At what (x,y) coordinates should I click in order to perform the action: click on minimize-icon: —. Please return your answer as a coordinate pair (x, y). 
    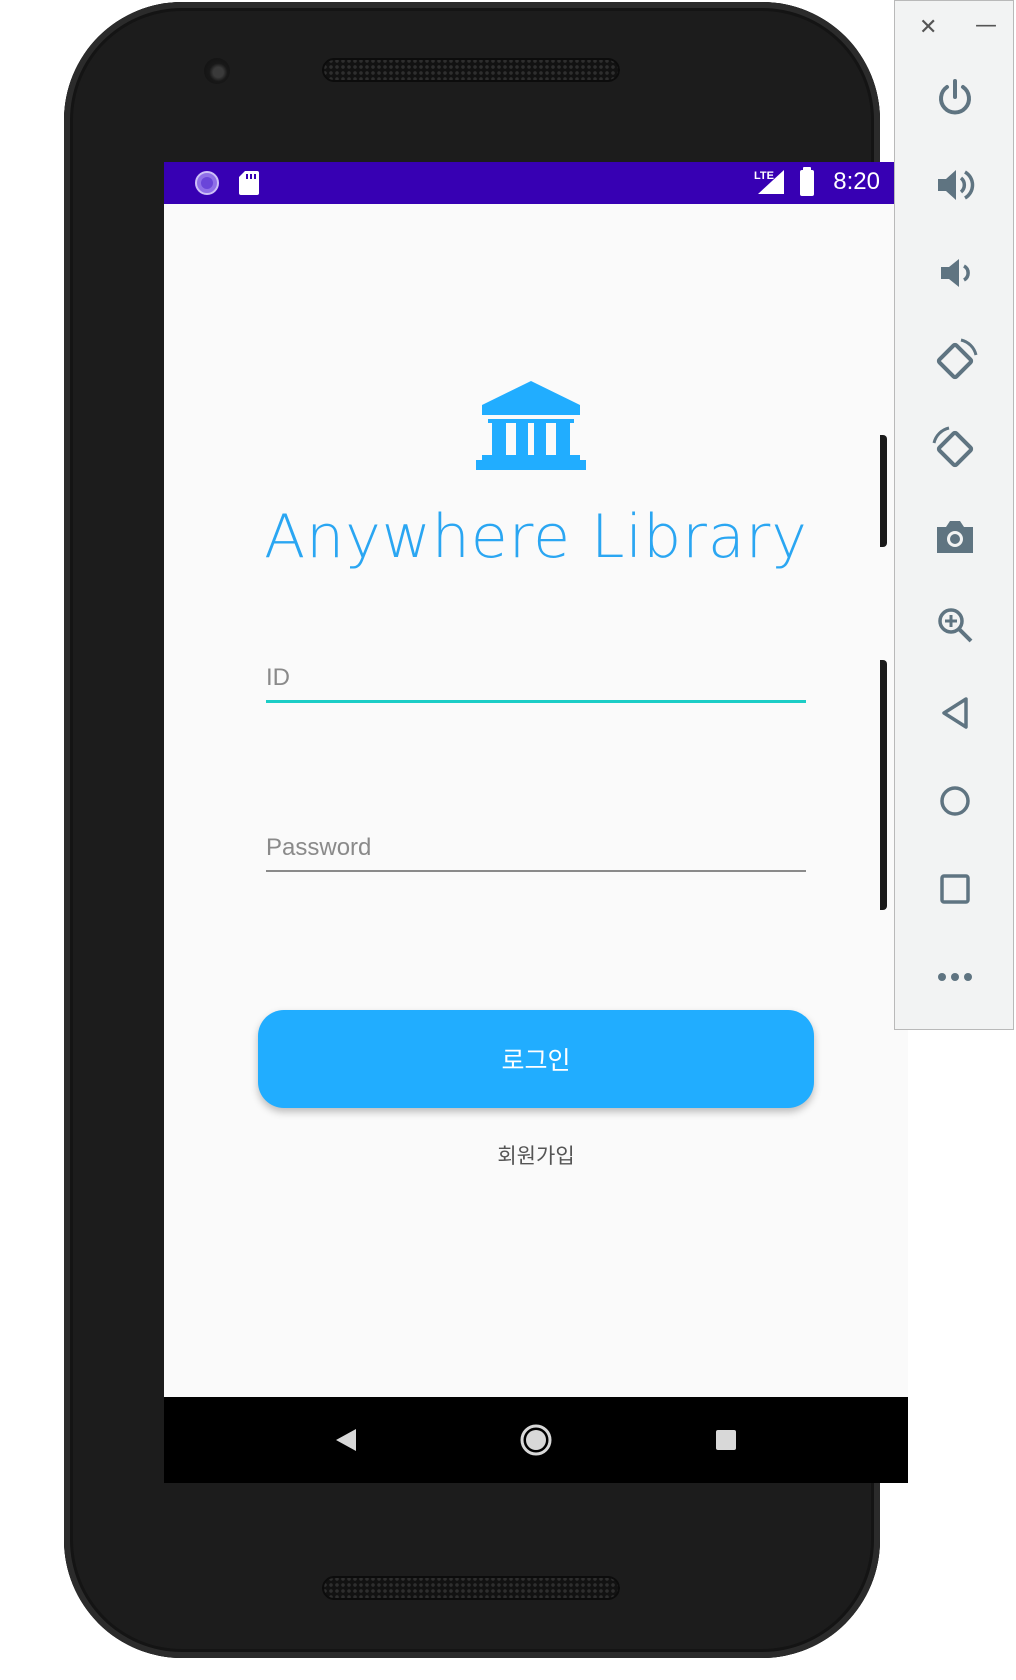
    Looking at the image, I should click on (986, 25).